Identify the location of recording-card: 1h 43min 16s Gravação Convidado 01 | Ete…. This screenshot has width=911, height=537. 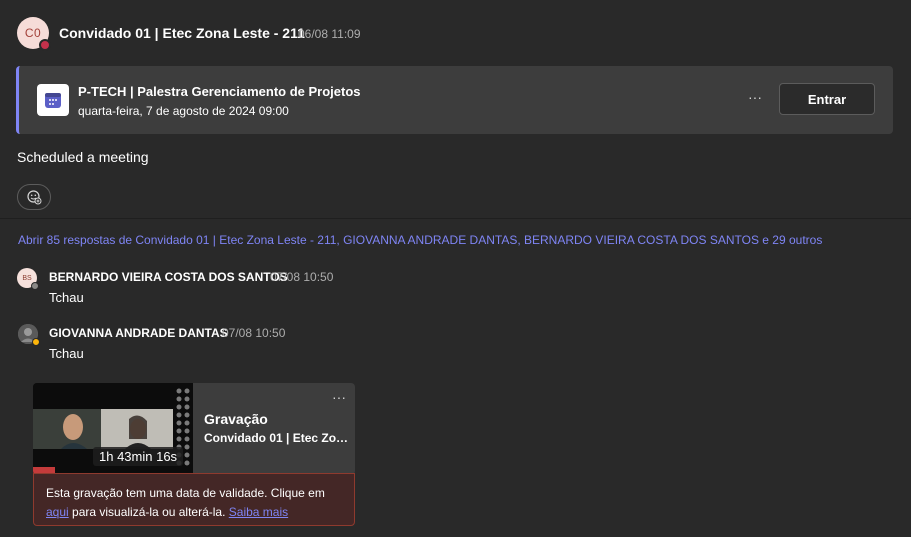
(194, 429).